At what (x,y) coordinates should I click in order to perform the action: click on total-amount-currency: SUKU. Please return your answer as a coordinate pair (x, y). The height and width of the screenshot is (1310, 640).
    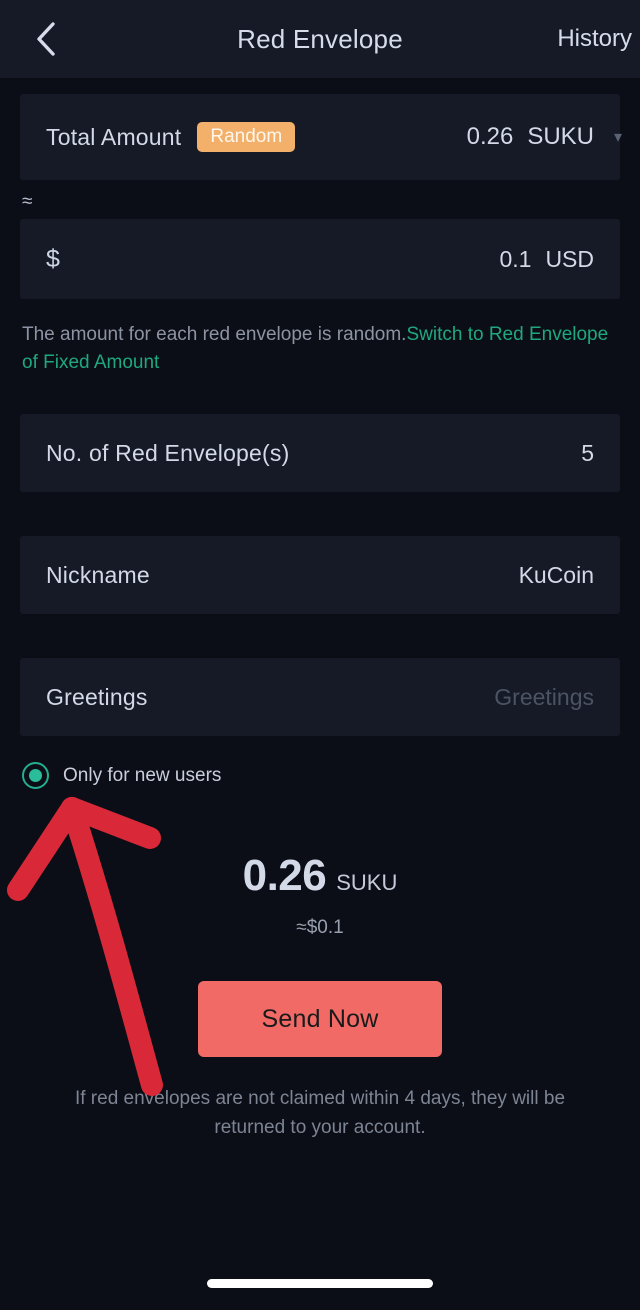
    Looking at the image, I should click on (560, 136).